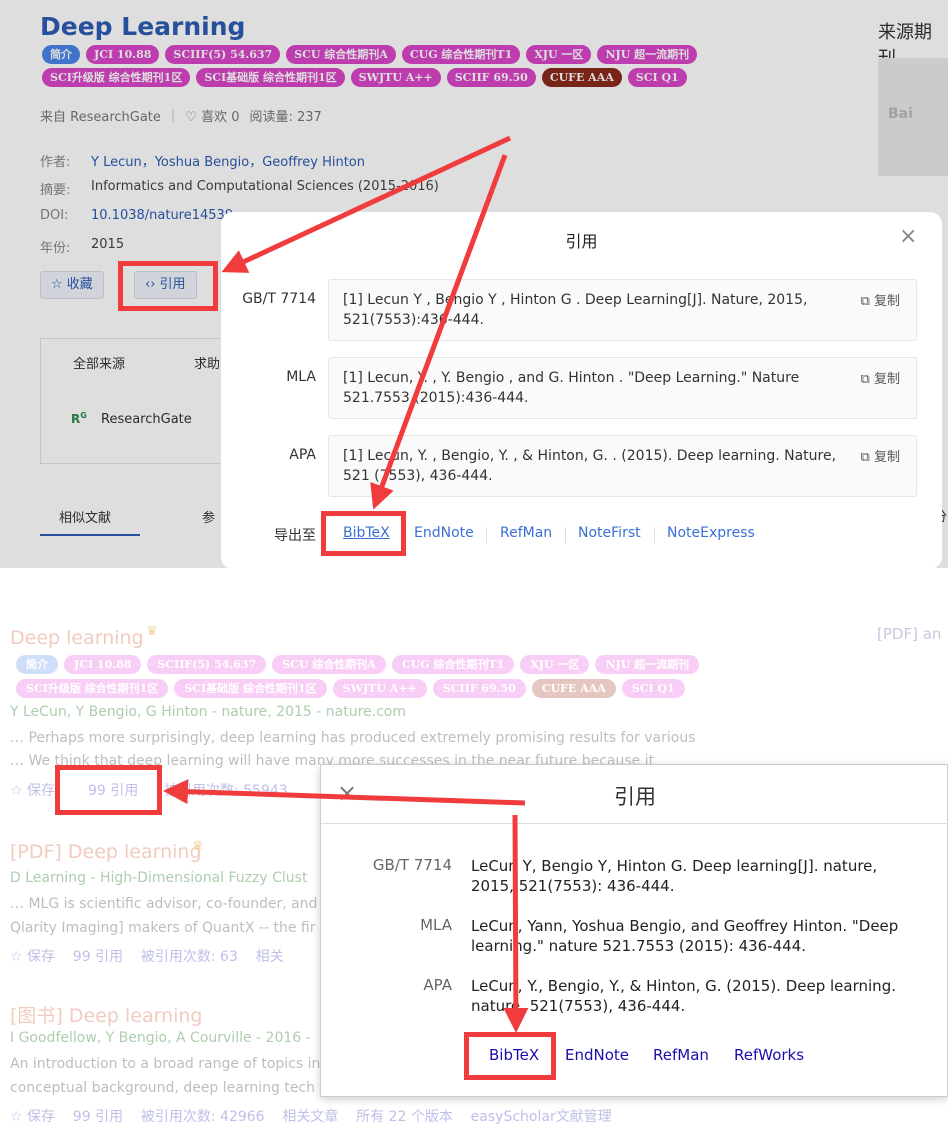  What do you see at coordinates (908, 236) in the screenshot?
I see `close-icon: ×` at bounding box center [908, 236].